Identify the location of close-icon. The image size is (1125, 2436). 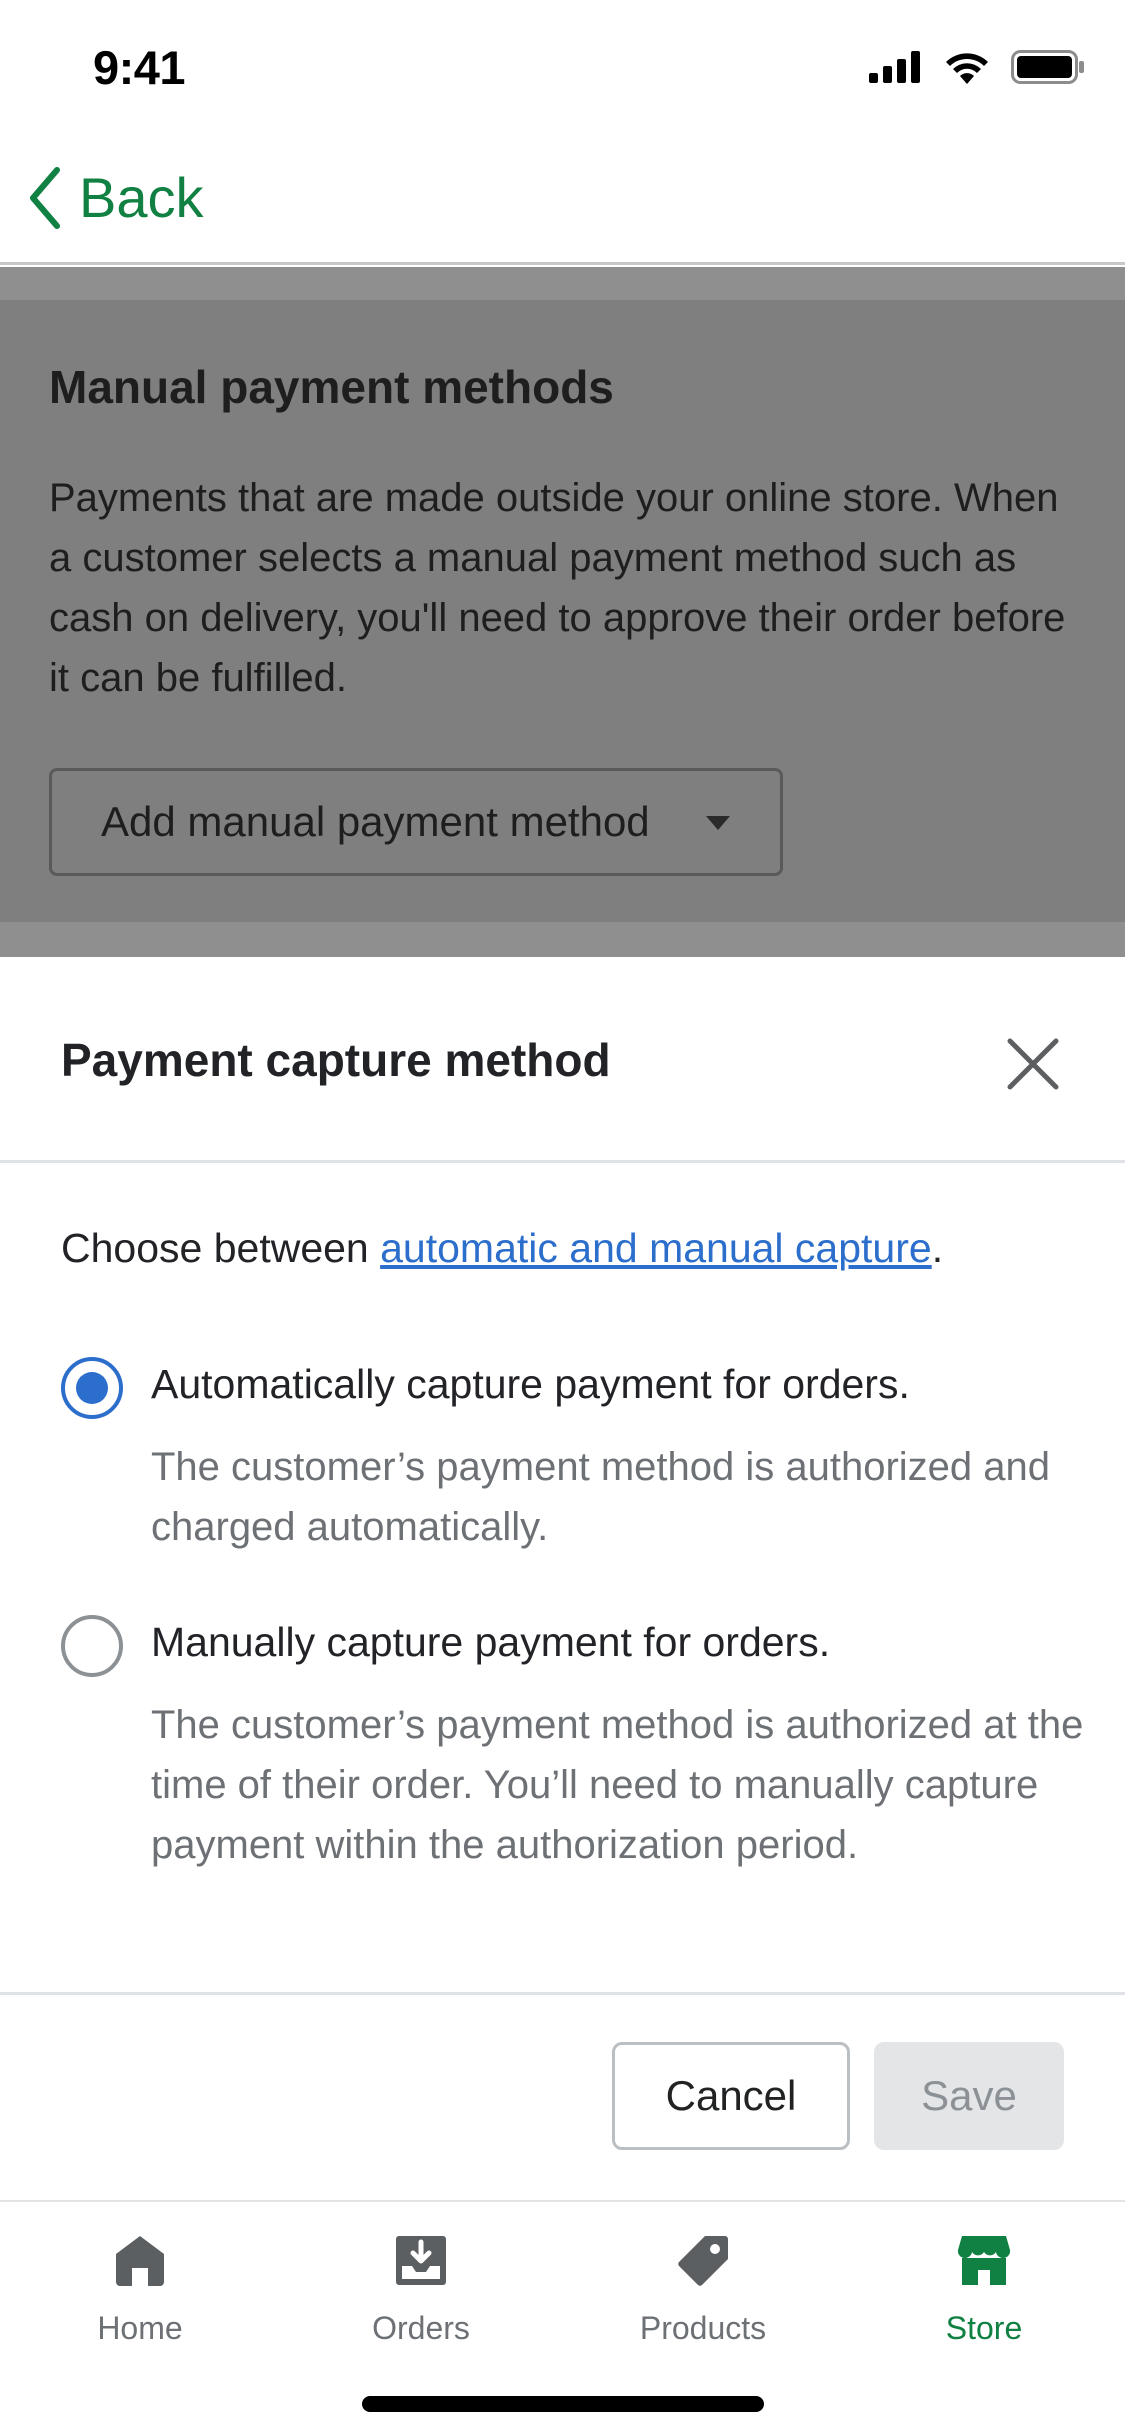
(1033, 1064).